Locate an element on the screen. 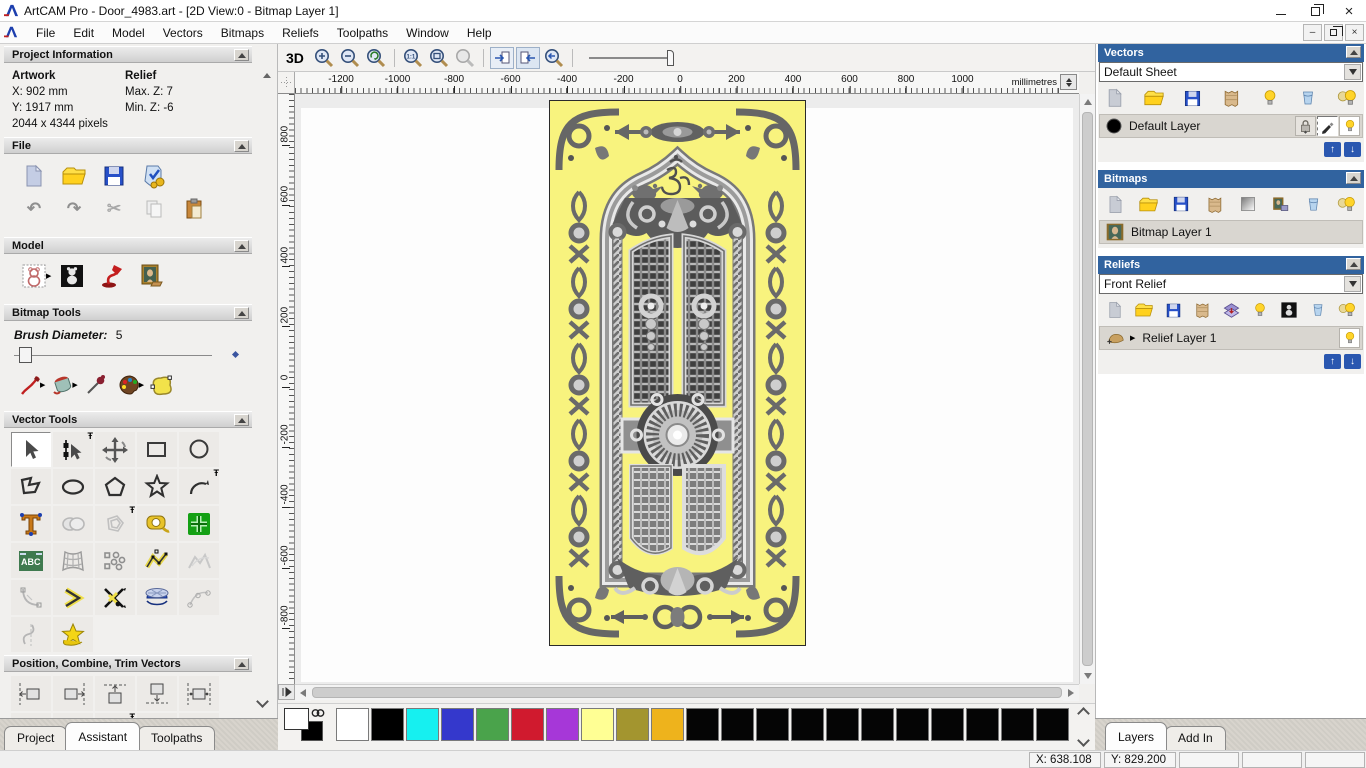 This screenshot has width=1366, height=768. toggle-all-layers-icon is located at coordinates (1347, 98).